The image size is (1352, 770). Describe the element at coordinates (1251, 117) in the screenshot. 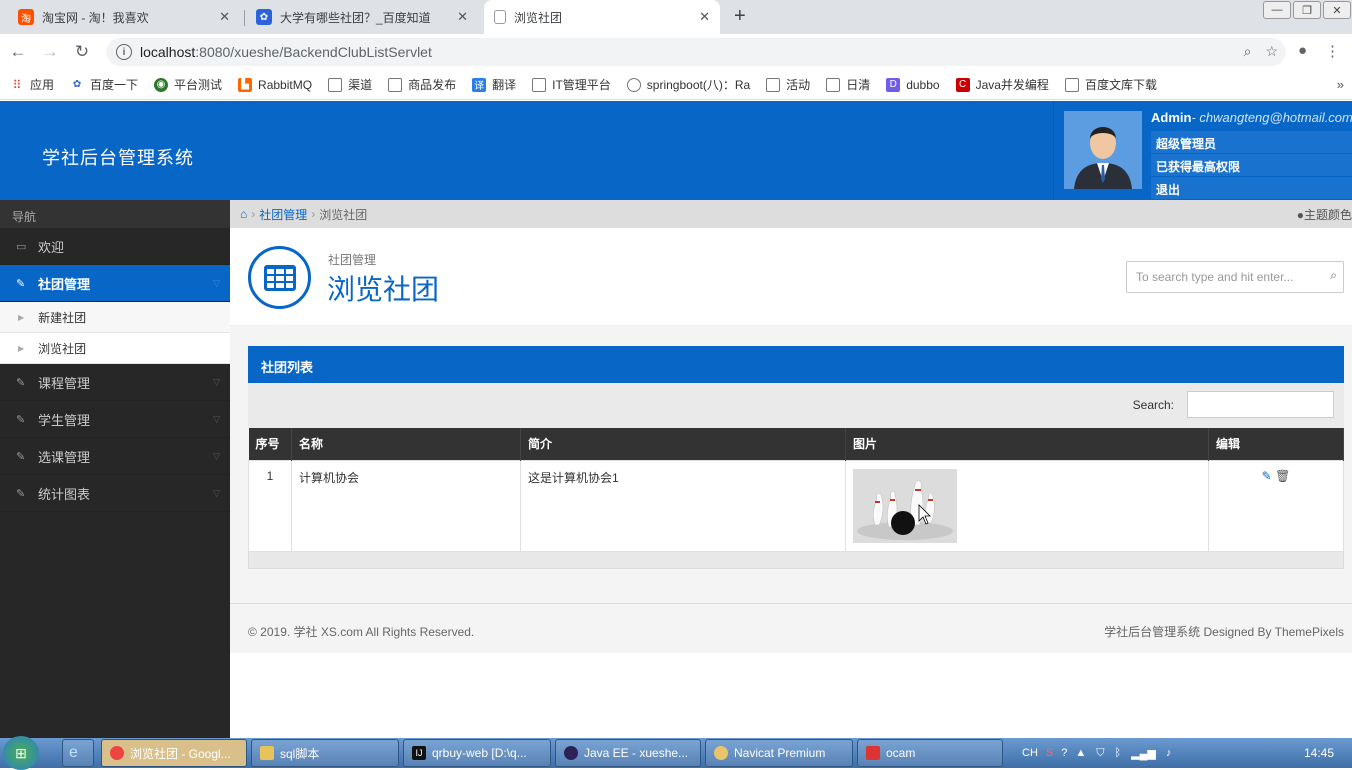

I see `user-name: Admin- chwangteng@hotmail.com` at that location.